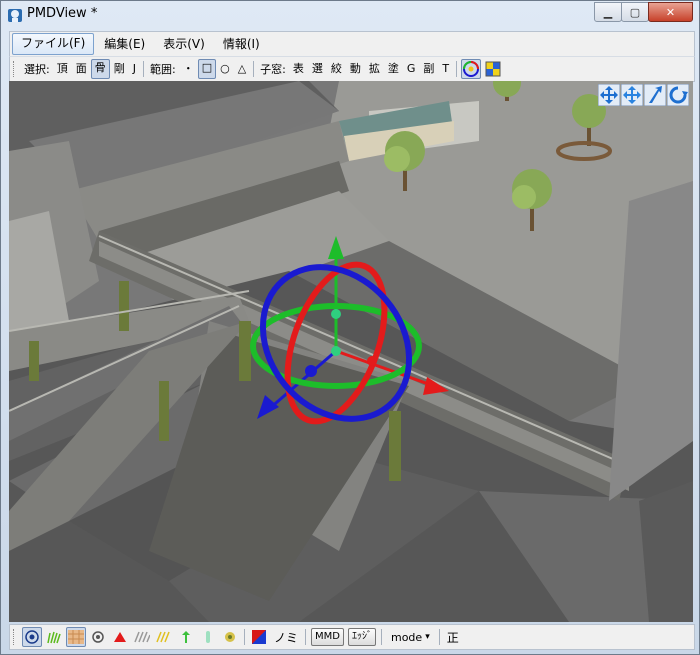 The image size is (700, 655). What do you see at coordinates (207, 69) in the screenshot?
I see `range-rect-button: □` at bounding box center [207, 69].